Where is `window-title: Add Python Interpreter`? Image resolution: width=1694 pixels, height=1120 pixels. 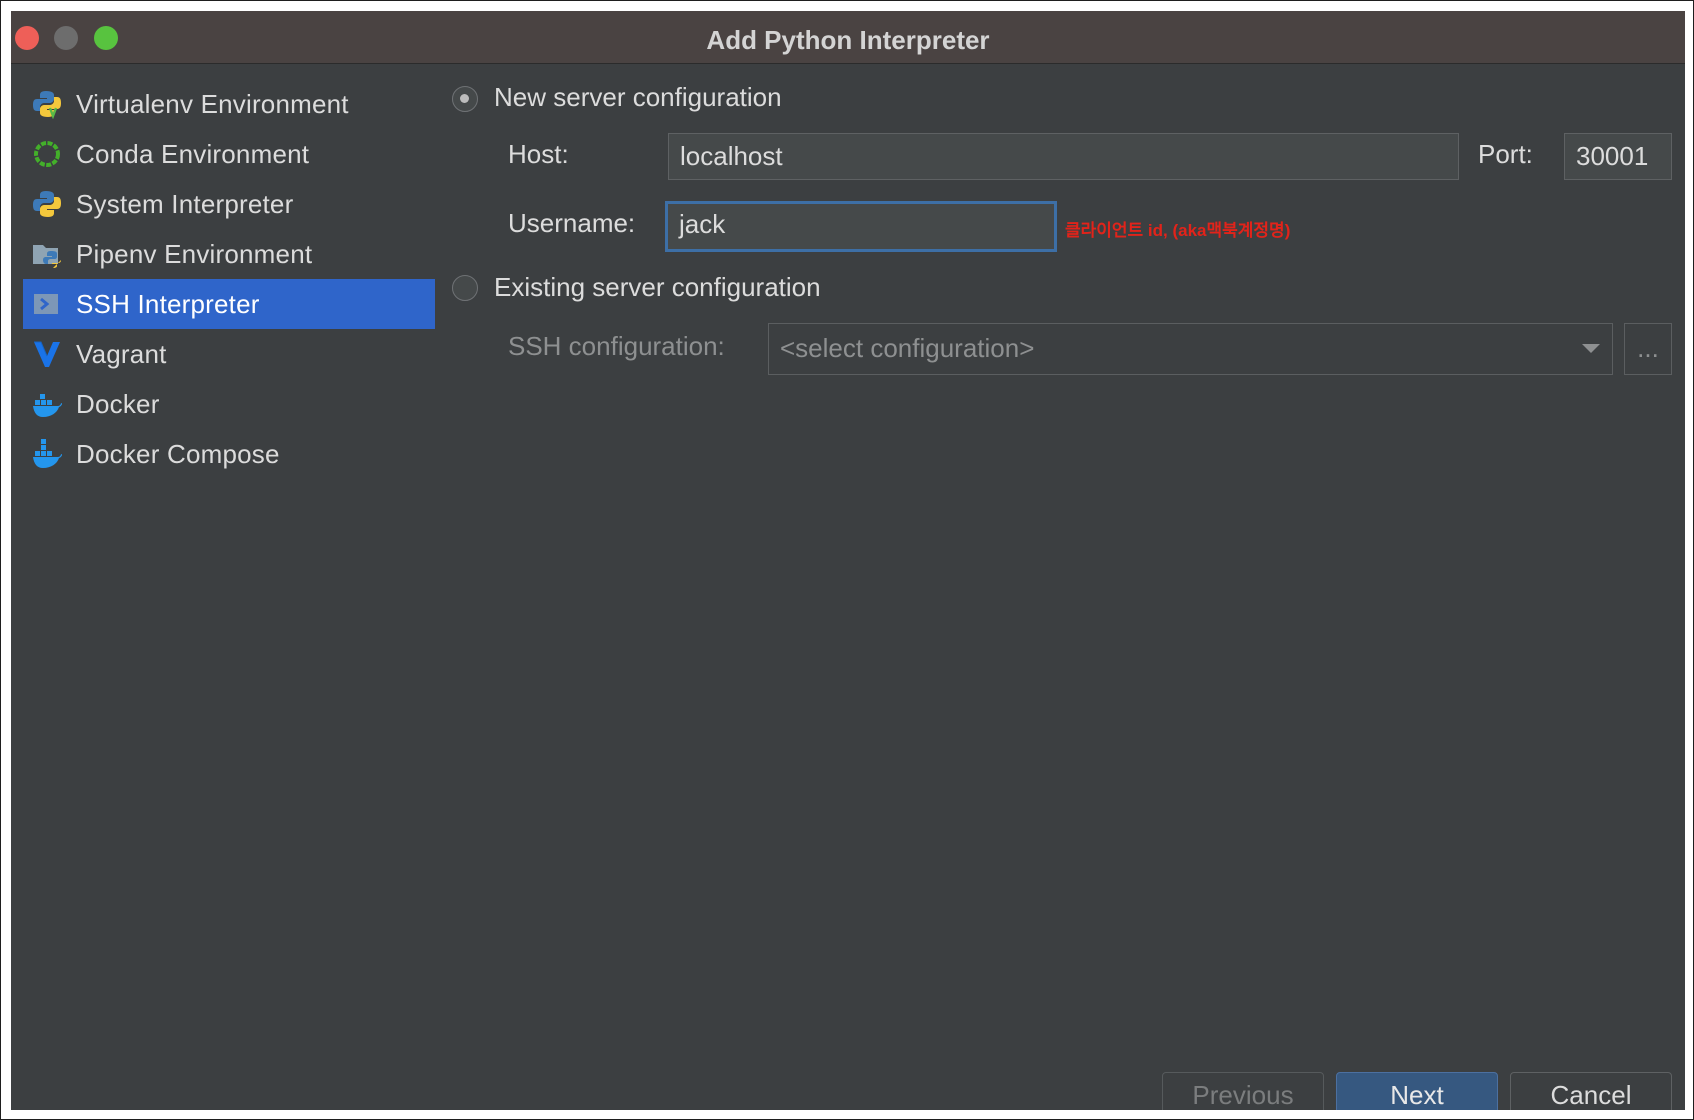 window-title: Add Python Interpreter is located at coordinates (848, 40).